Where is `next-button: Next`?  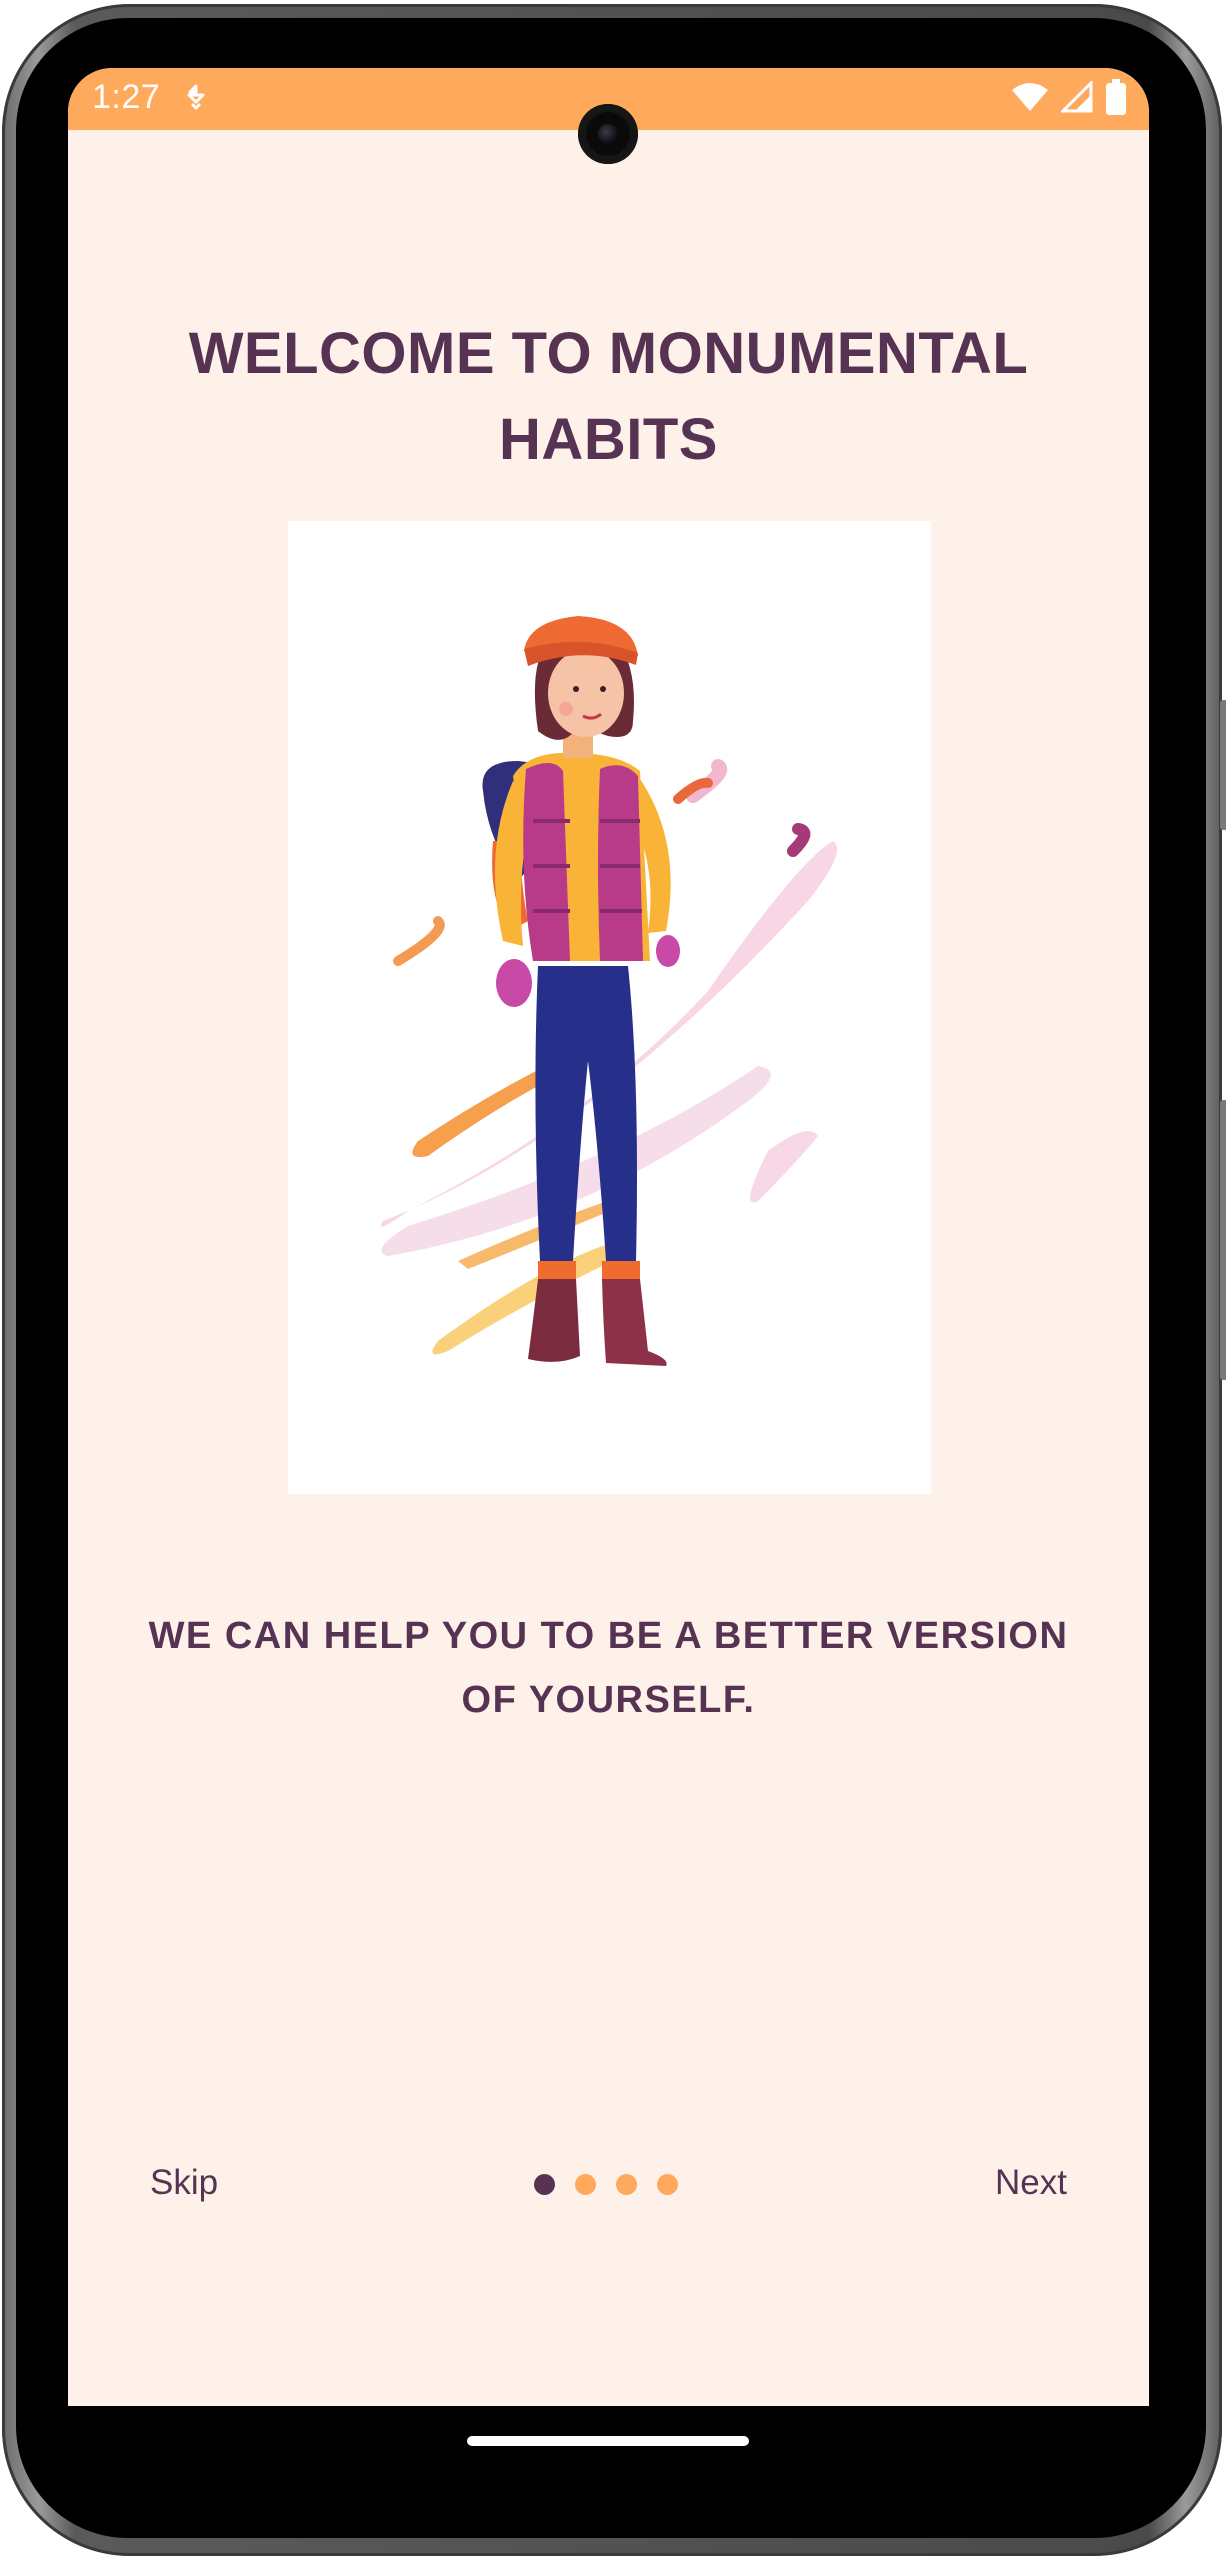
next-button: Next is located at coordinates (1031, 2183).